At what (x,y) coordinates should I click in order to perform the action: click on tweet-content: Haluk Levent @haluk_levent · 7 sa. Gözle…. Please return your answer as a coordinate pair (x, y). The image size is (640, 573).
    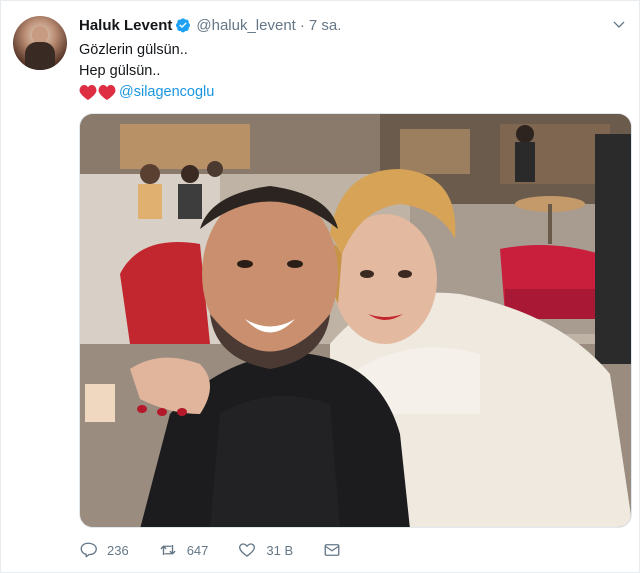
    Looking at the image, I should click on (353, 59).